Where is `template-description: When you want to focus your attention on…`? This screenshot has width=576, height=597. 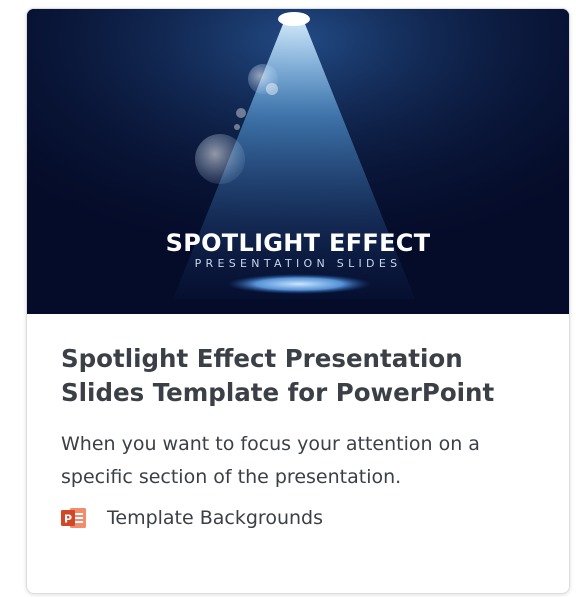 template-description: When you want to focus your attention on… is located at coordinates (270, 460).